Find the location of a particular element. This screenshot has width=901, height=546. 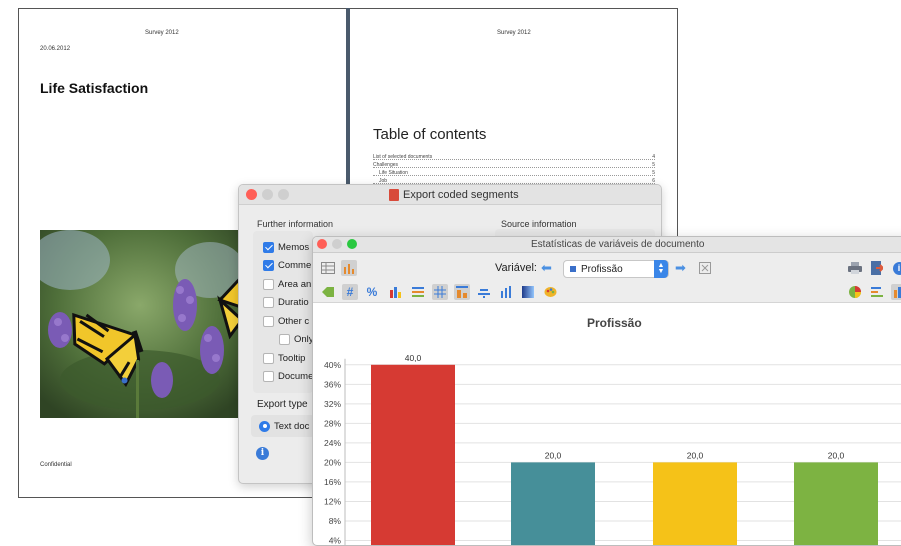

option-memos: Memos is located at coordinates (288, 247).